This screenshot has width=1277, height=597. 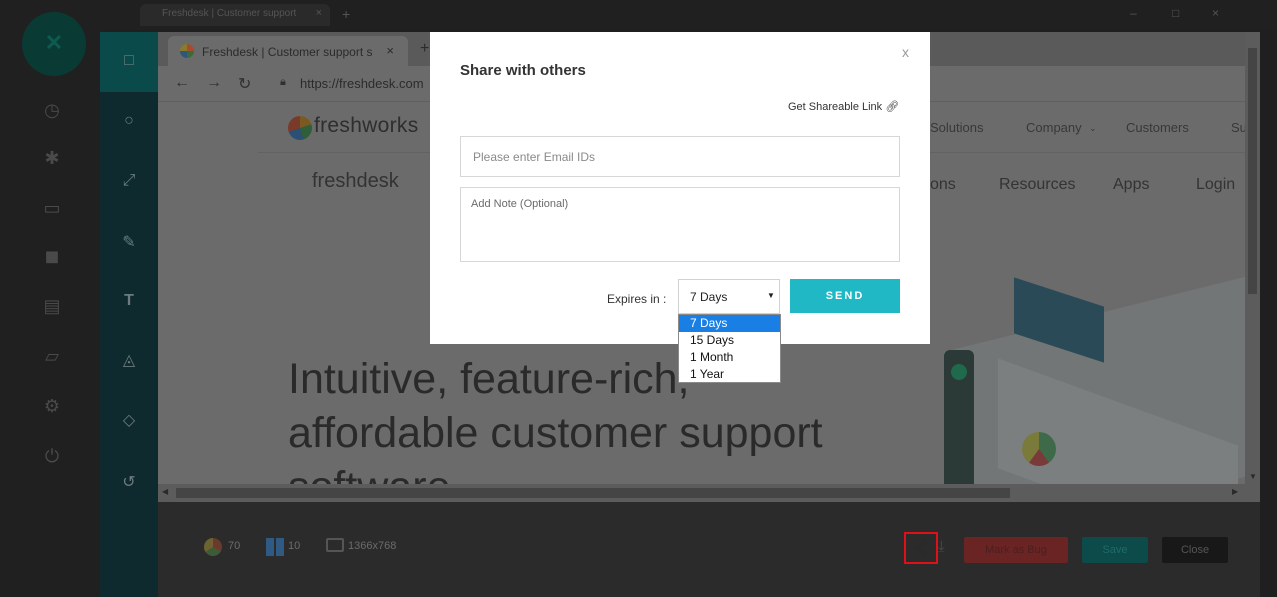 I want to click on email-input, so click(x=680, y=156).